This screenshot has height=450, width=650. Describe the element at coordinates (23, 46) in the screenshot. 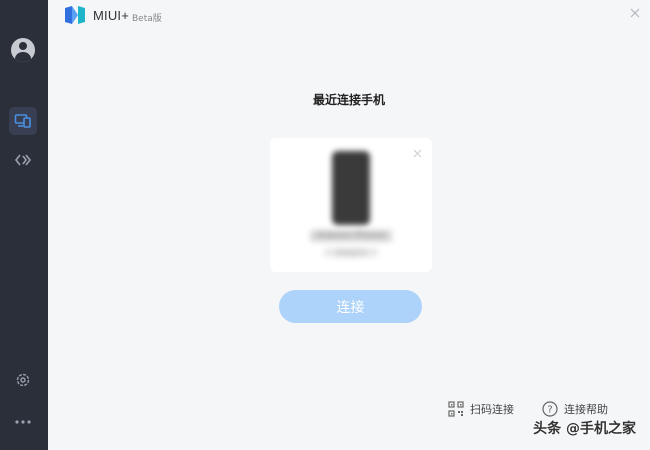

I see `avatar-head` at that location.